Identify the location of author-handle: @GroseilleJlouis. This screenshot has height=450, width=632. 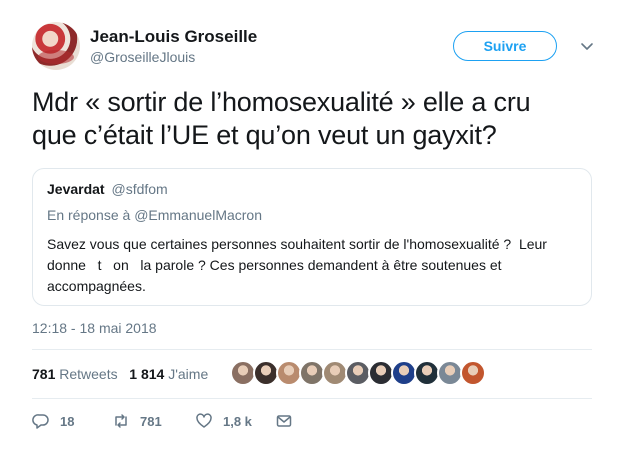
(142, 57).